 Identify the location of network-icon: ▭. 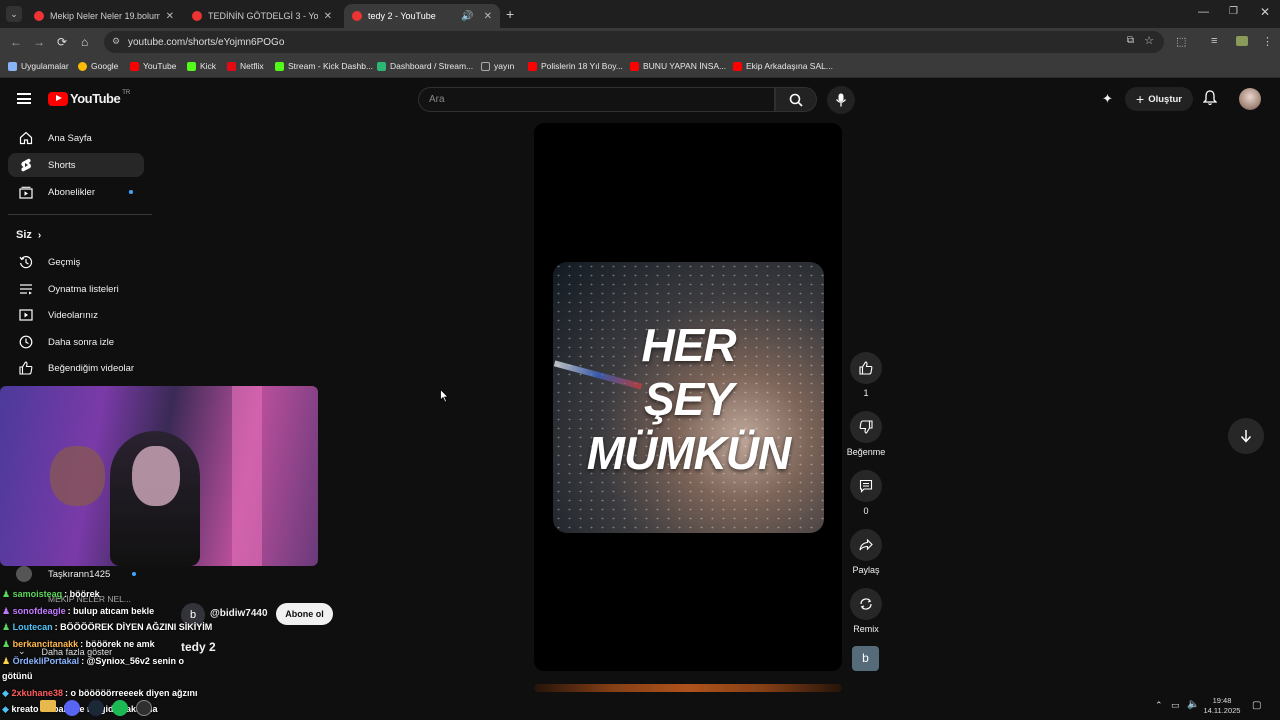
(1175, 705).